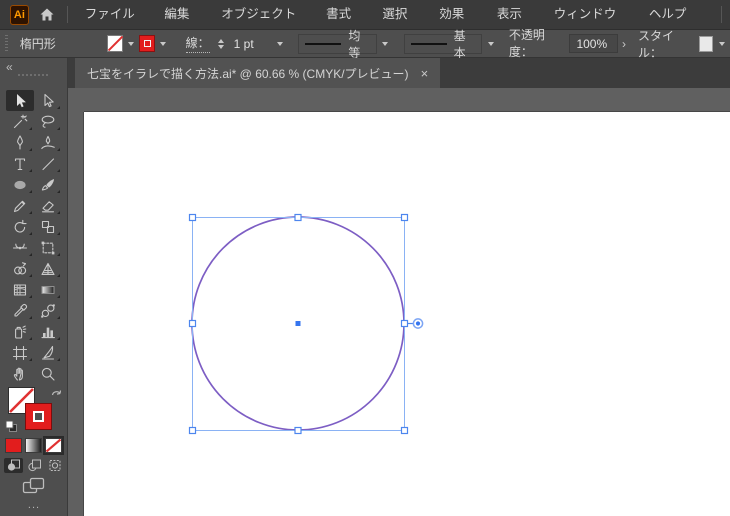  I want to click on handle-top-center, so click(298, 217).